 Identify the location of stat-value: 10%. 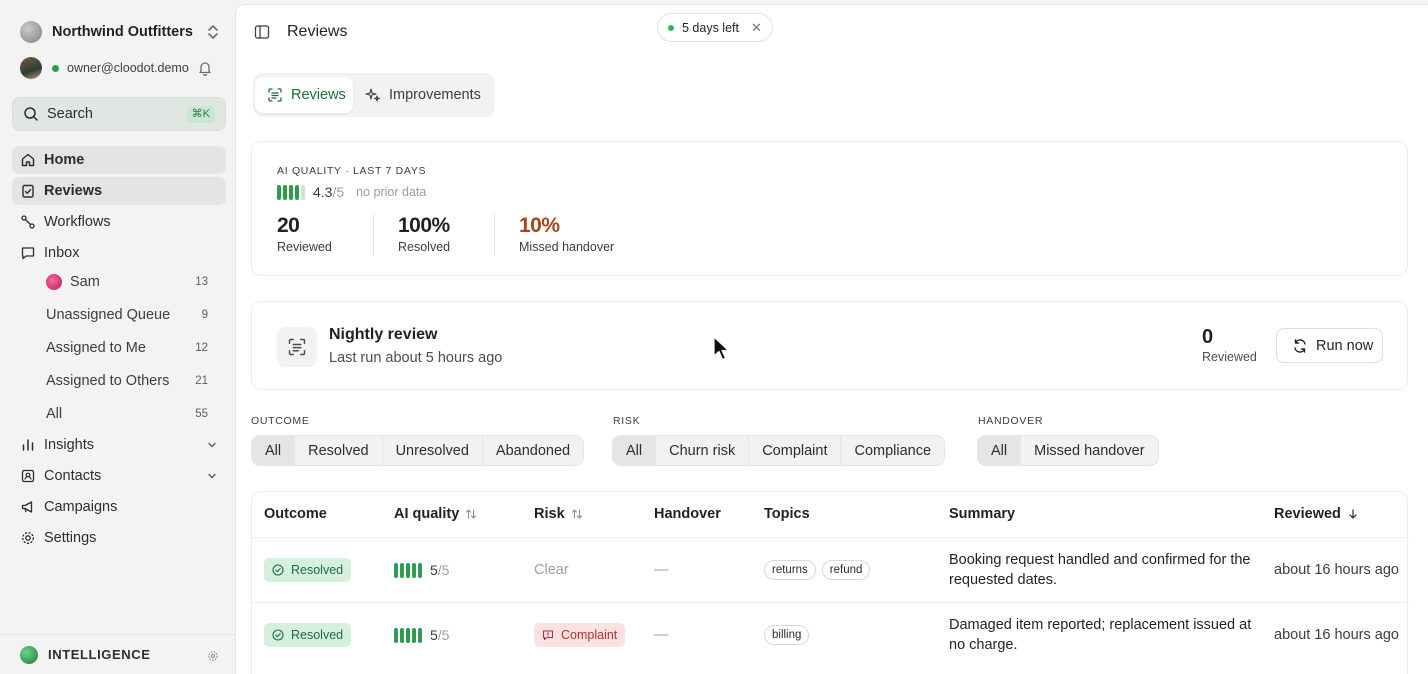
(539, 225).